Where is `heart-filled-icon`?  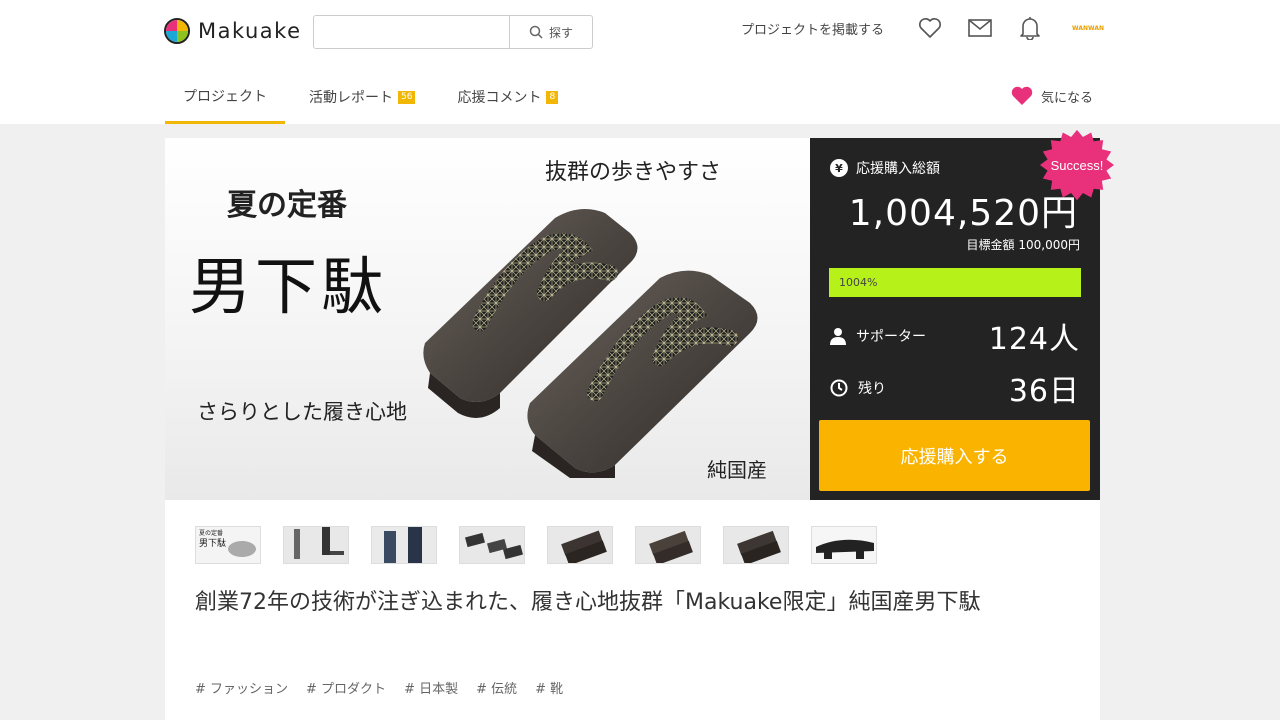 heart-filled-icon is located at coordinates (1022, 95).